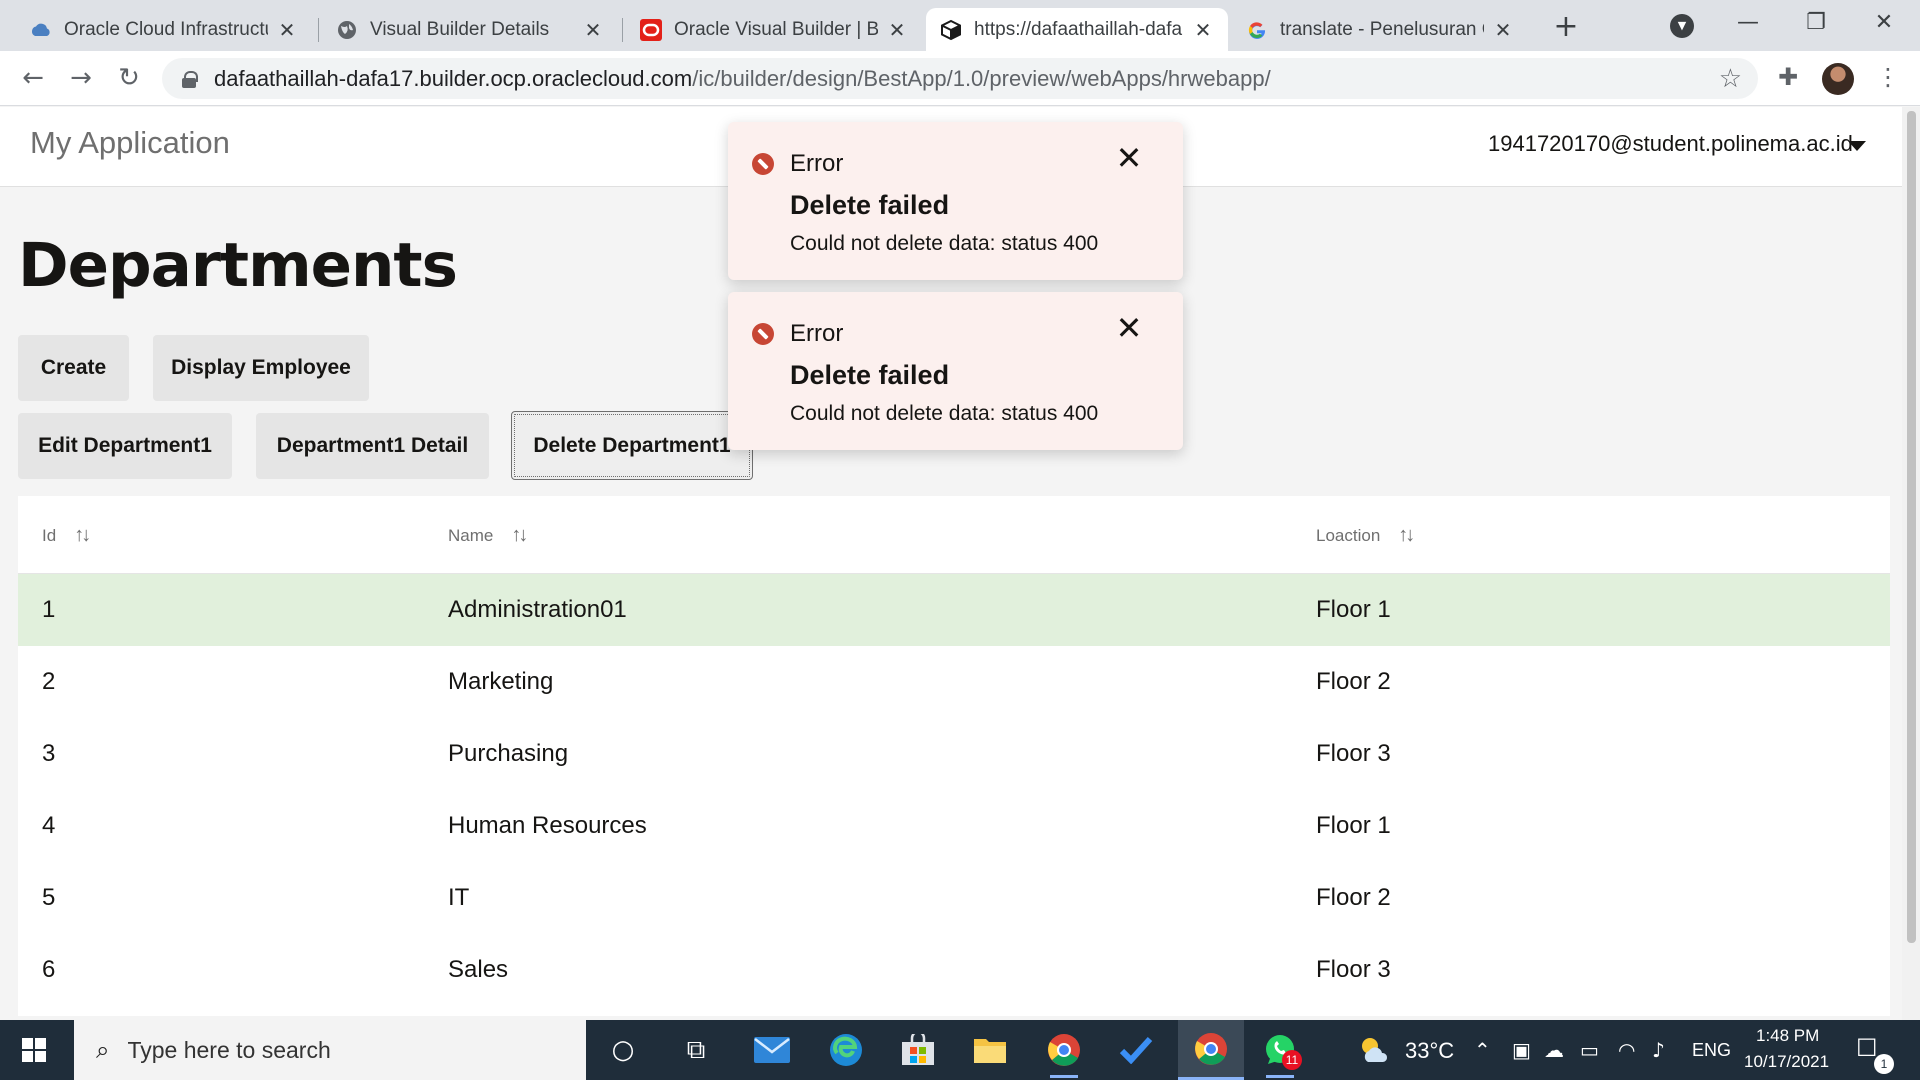 Image resolution: width=1920 pixels, height=1080 pixels. I want to click on cube-icon, so click(951, 30).